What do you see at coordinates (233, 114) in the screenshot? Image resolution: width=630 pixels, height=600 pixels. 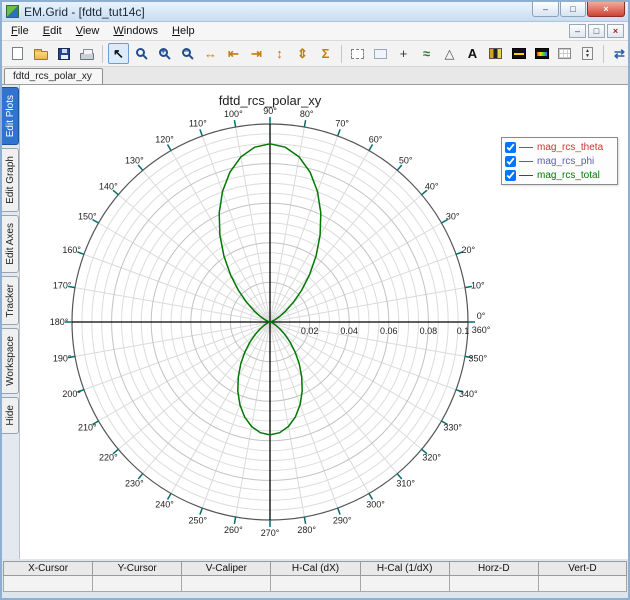 I see `angle-tick-label: 100°` at bounding box center [233, 114].